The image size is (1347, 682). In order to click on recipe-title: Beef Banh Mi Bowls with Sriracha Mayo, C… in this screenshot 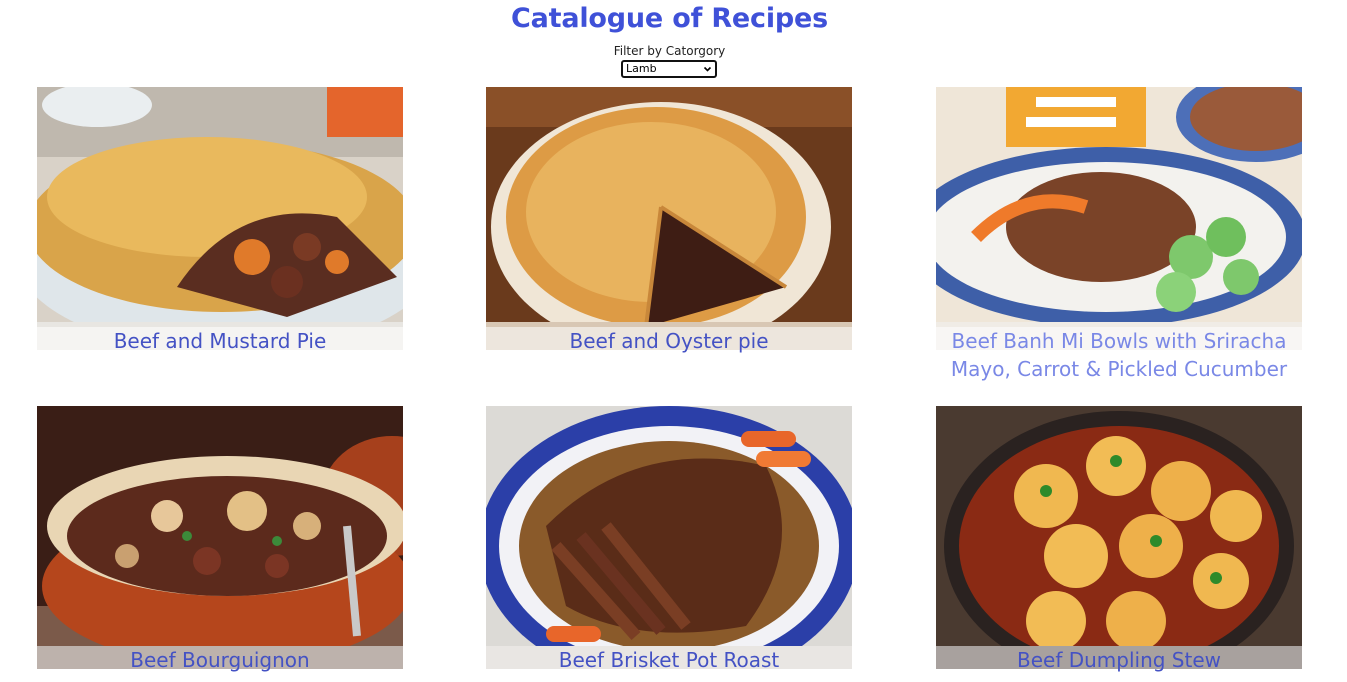, I will do `click(1119, 355)`.